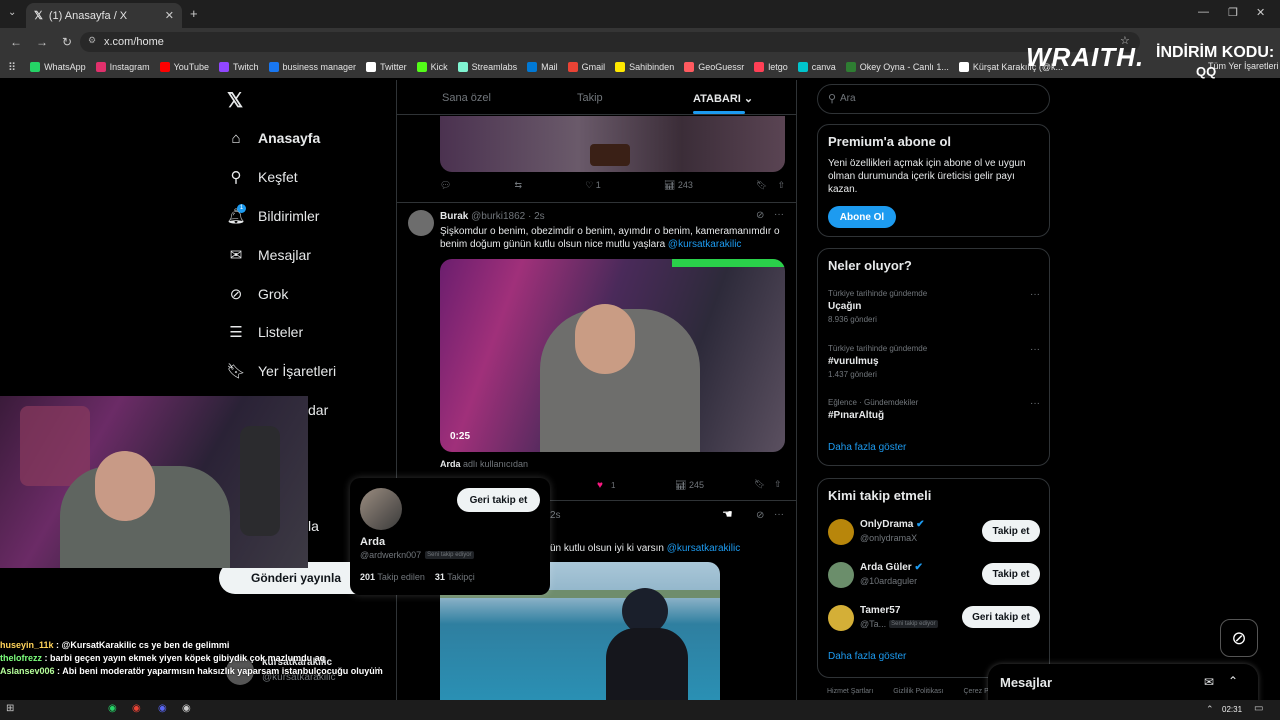  I want to click on nav-item: 🔖︎ Yer İşaretleri, so click(281, 371).